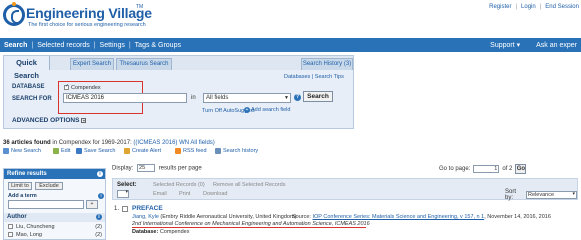 This screenshot has width=581, height=240. What do you see at coordinates (505, 45) in the screenshot?
I see `support-menu: Support ▾` at bounding box center [505, 45].